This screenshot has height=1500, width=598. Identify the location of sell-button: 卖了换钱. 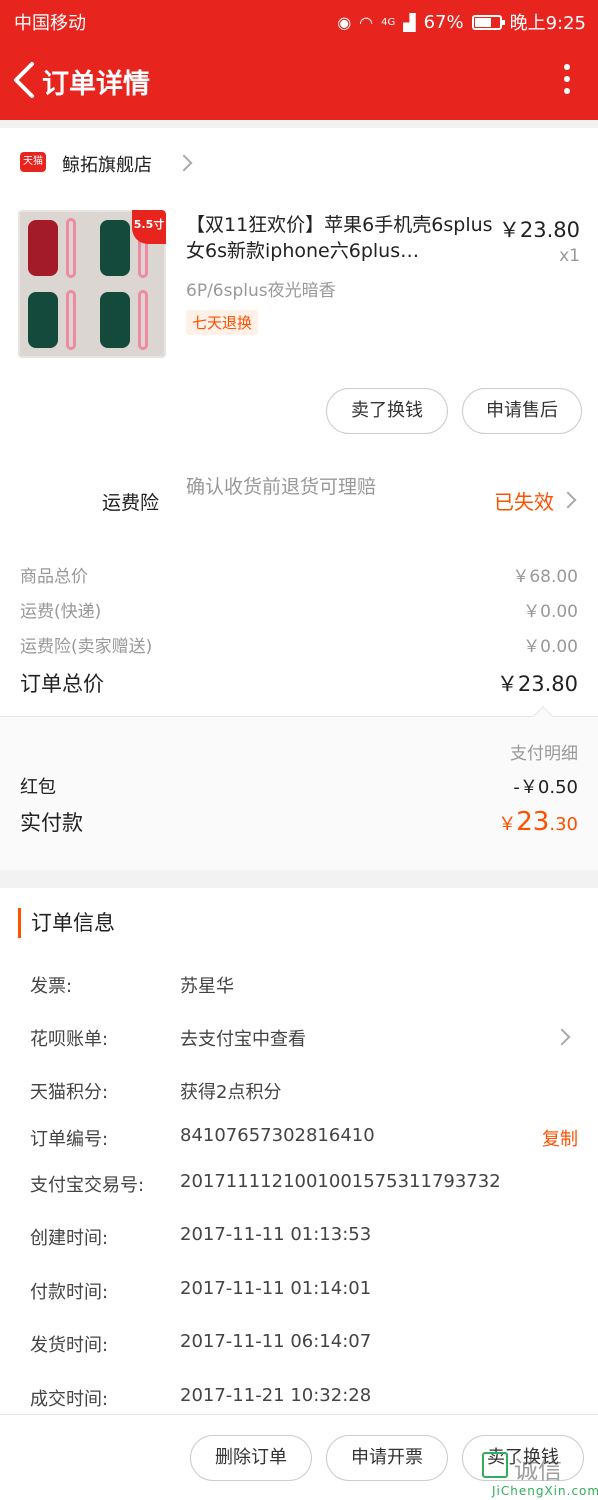
(387, 411).